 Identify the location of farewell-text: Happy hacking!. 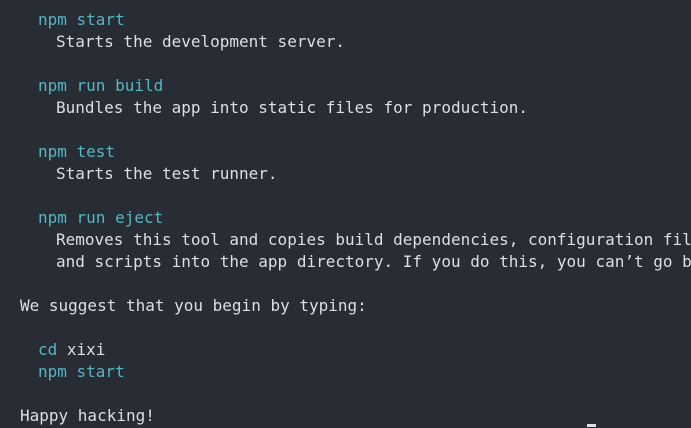
(87, 415).